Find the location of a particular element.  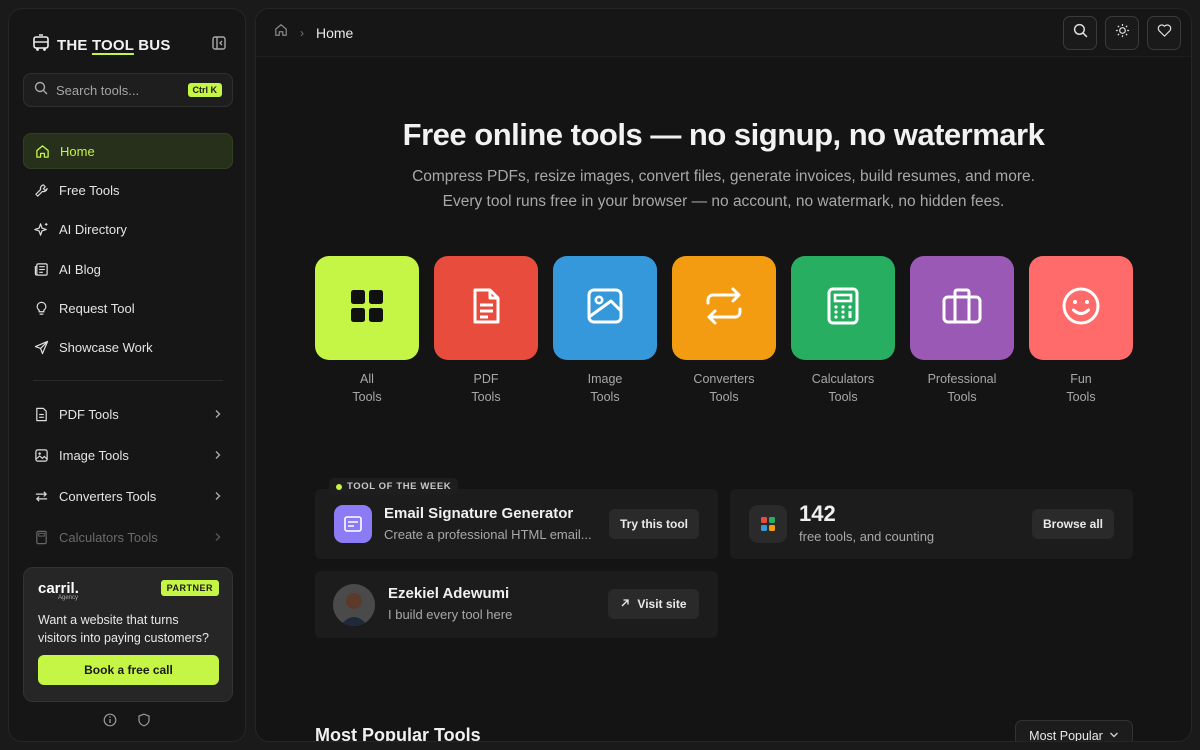

heart-icon is located at coordinates (1164, 33).